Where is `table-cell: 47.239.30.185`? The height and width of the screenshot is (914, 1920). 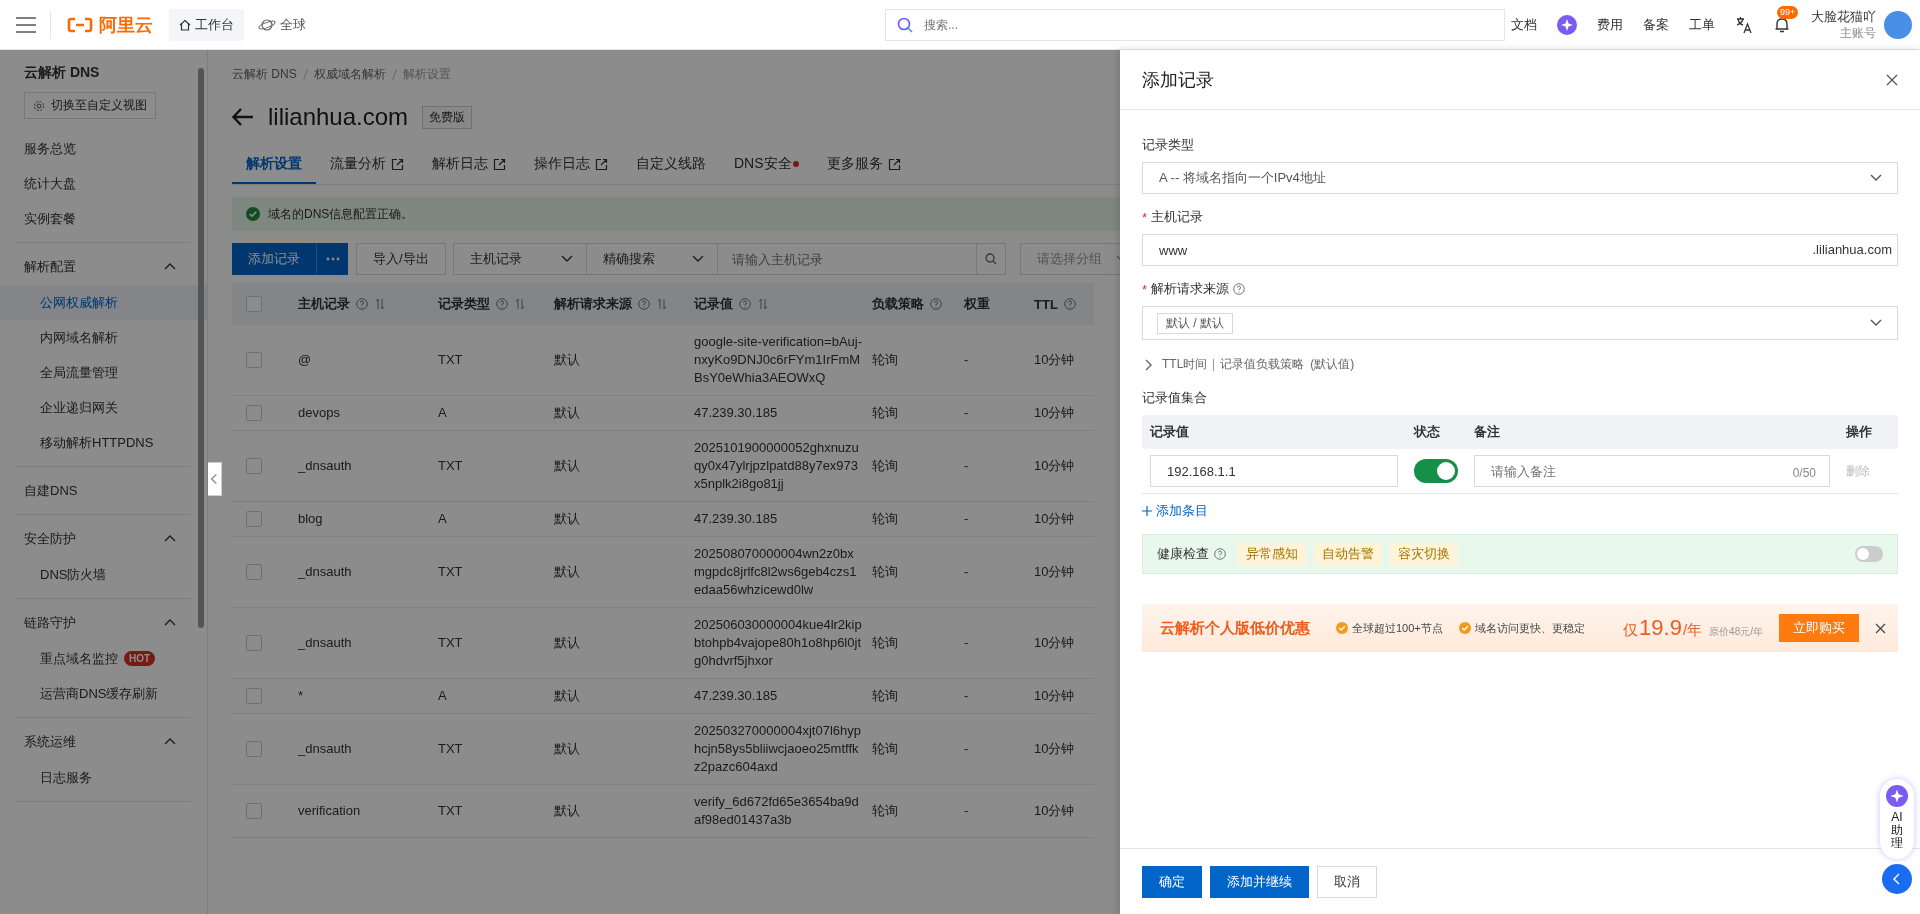
table-cell: 47.239.30.185 is located at coordinates (736, 518).